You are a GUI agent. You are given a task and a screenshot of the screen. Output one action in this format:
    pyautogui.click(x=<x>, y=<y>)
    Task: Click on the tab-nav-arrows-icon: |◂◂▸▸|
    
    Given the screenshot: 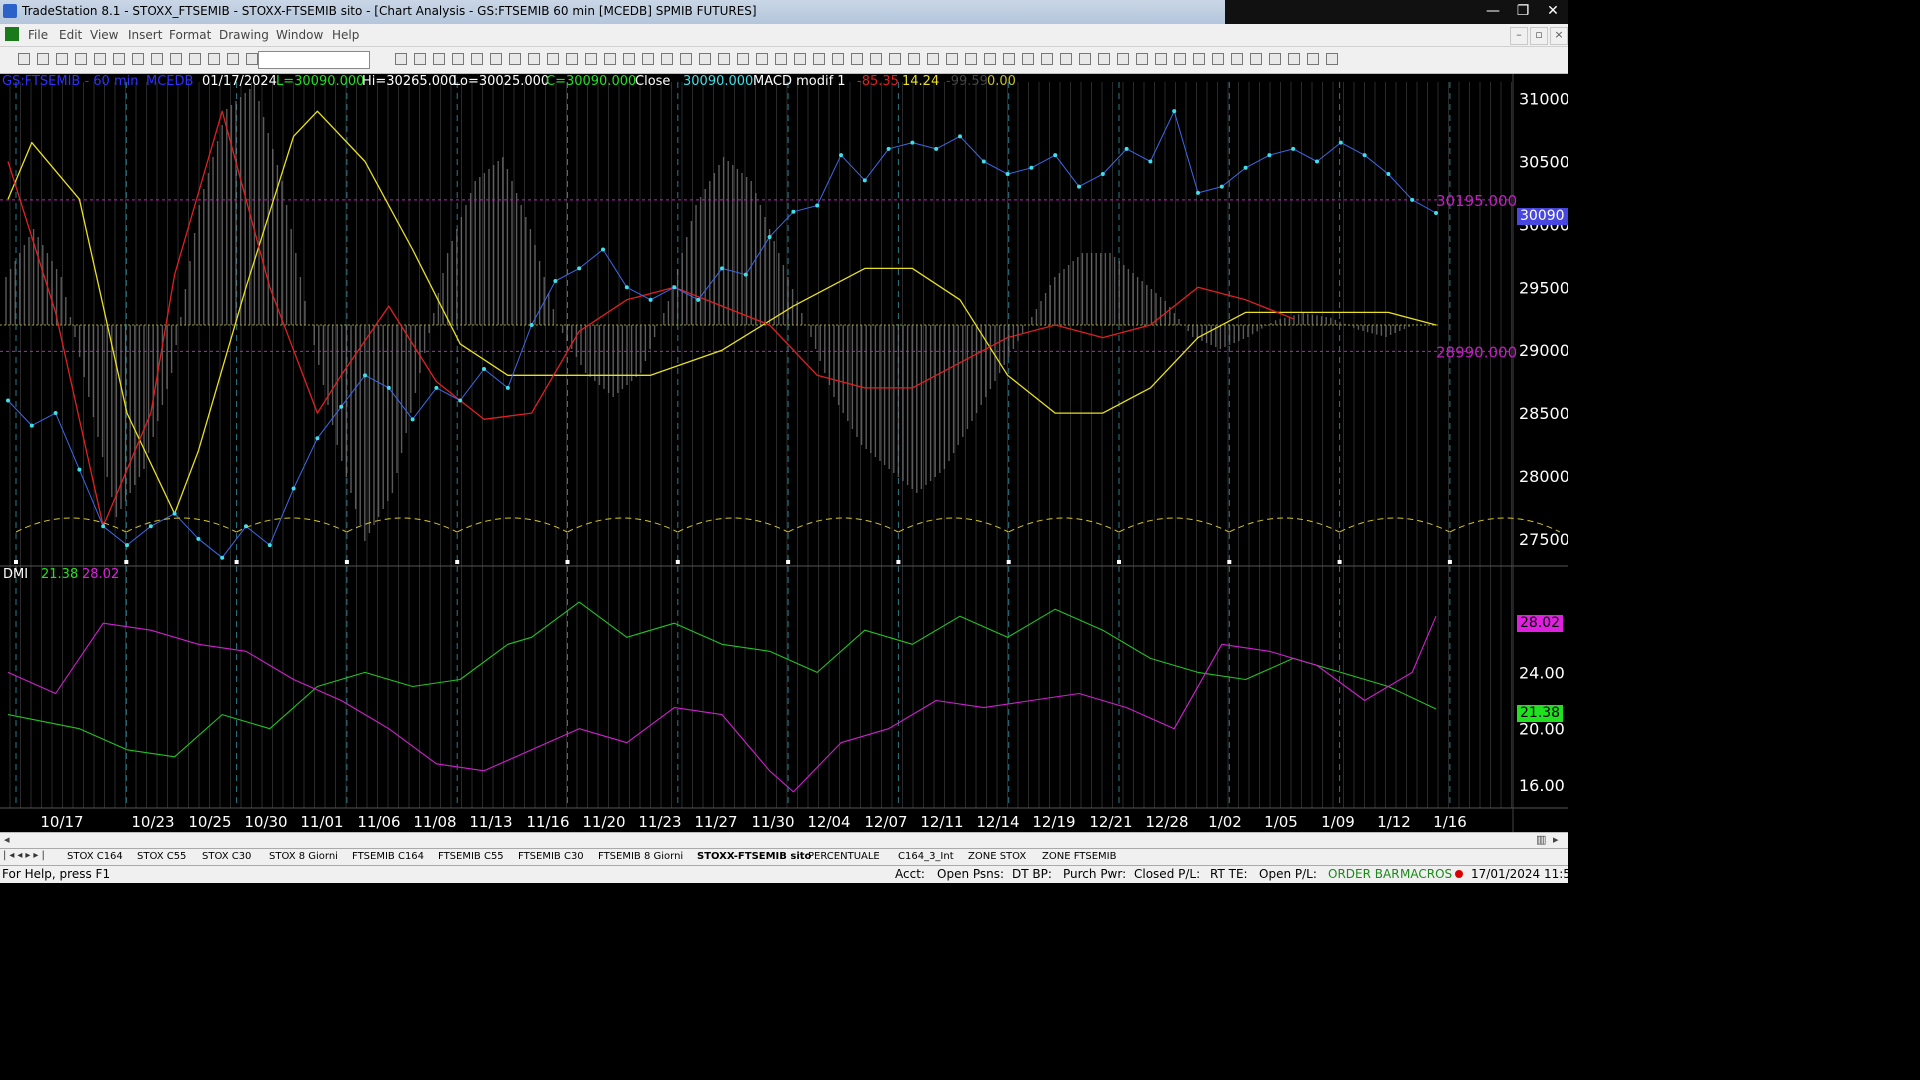 What is the action you would take?
    pyautogui.click(x=25, y=855)
    